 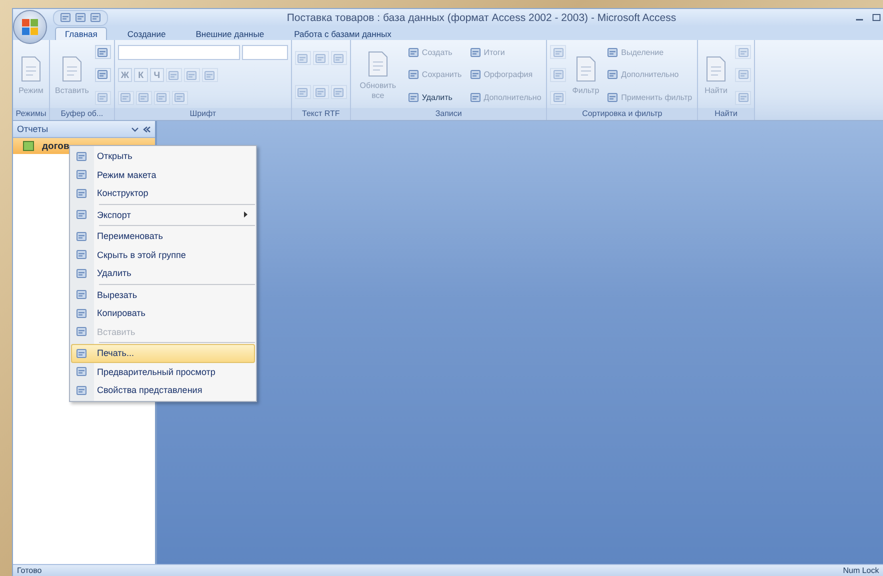 What do you see at coordinates (448, 114) in the screenshot?
I see `group-label: Записи` at bounding box center [448, 114].